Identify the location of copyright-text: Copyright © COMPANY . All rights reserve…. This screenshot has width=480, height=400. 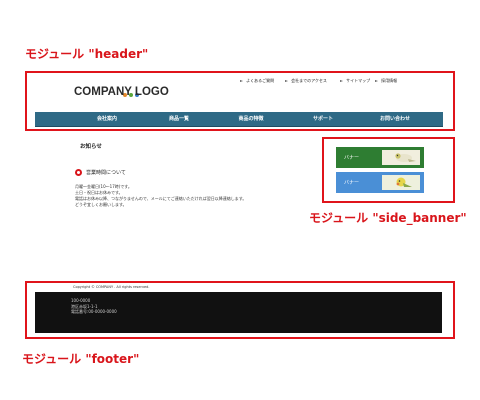
(111, 287).